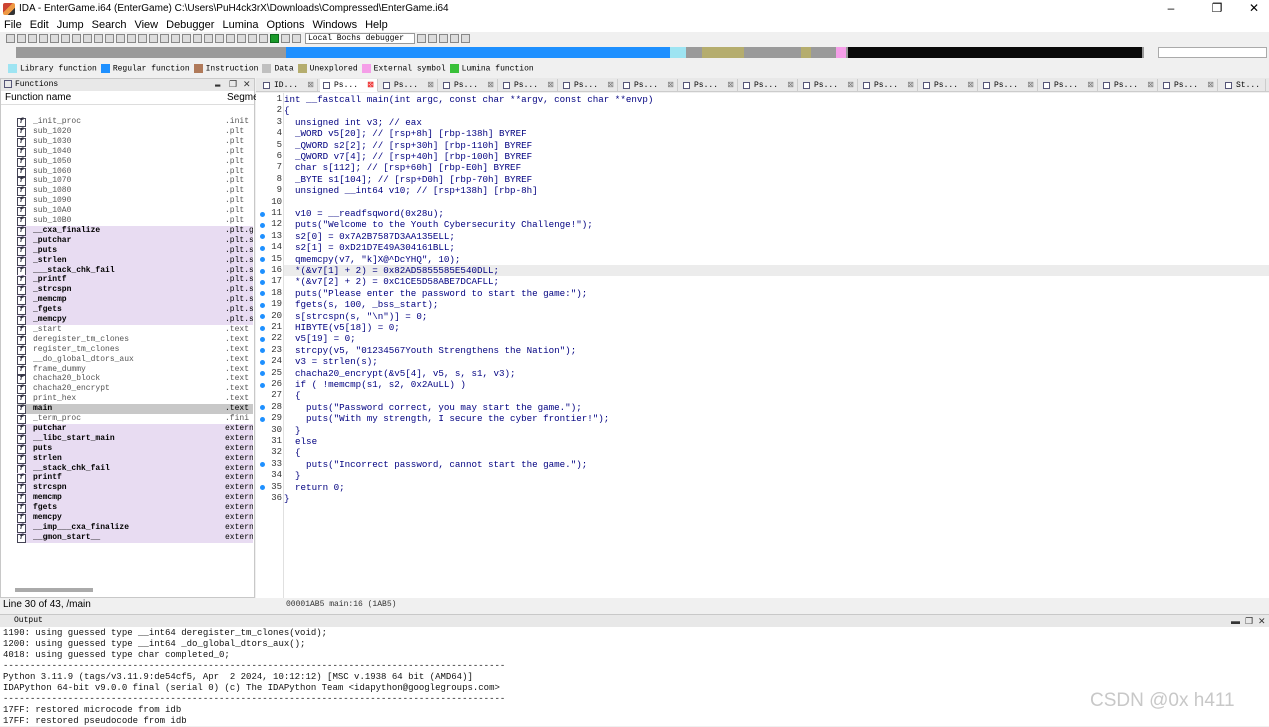 The width and height of the screenshot is (1269, 727). What do you see at coordinates (263, 38) in the screenshot?
I see `windows-icon` at bounding box center [263, 38].